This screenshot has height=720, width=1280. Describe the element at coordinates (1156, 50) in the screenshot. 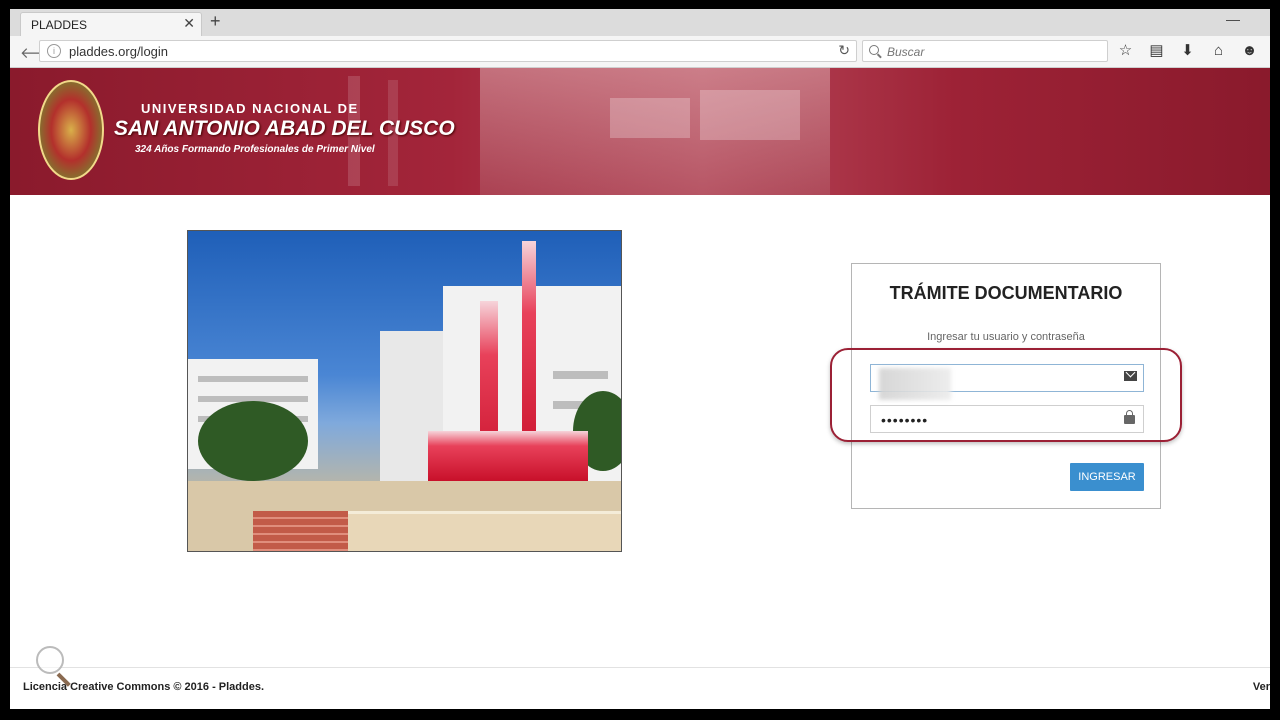

I see `clipboard-icon: ▤` at that location.